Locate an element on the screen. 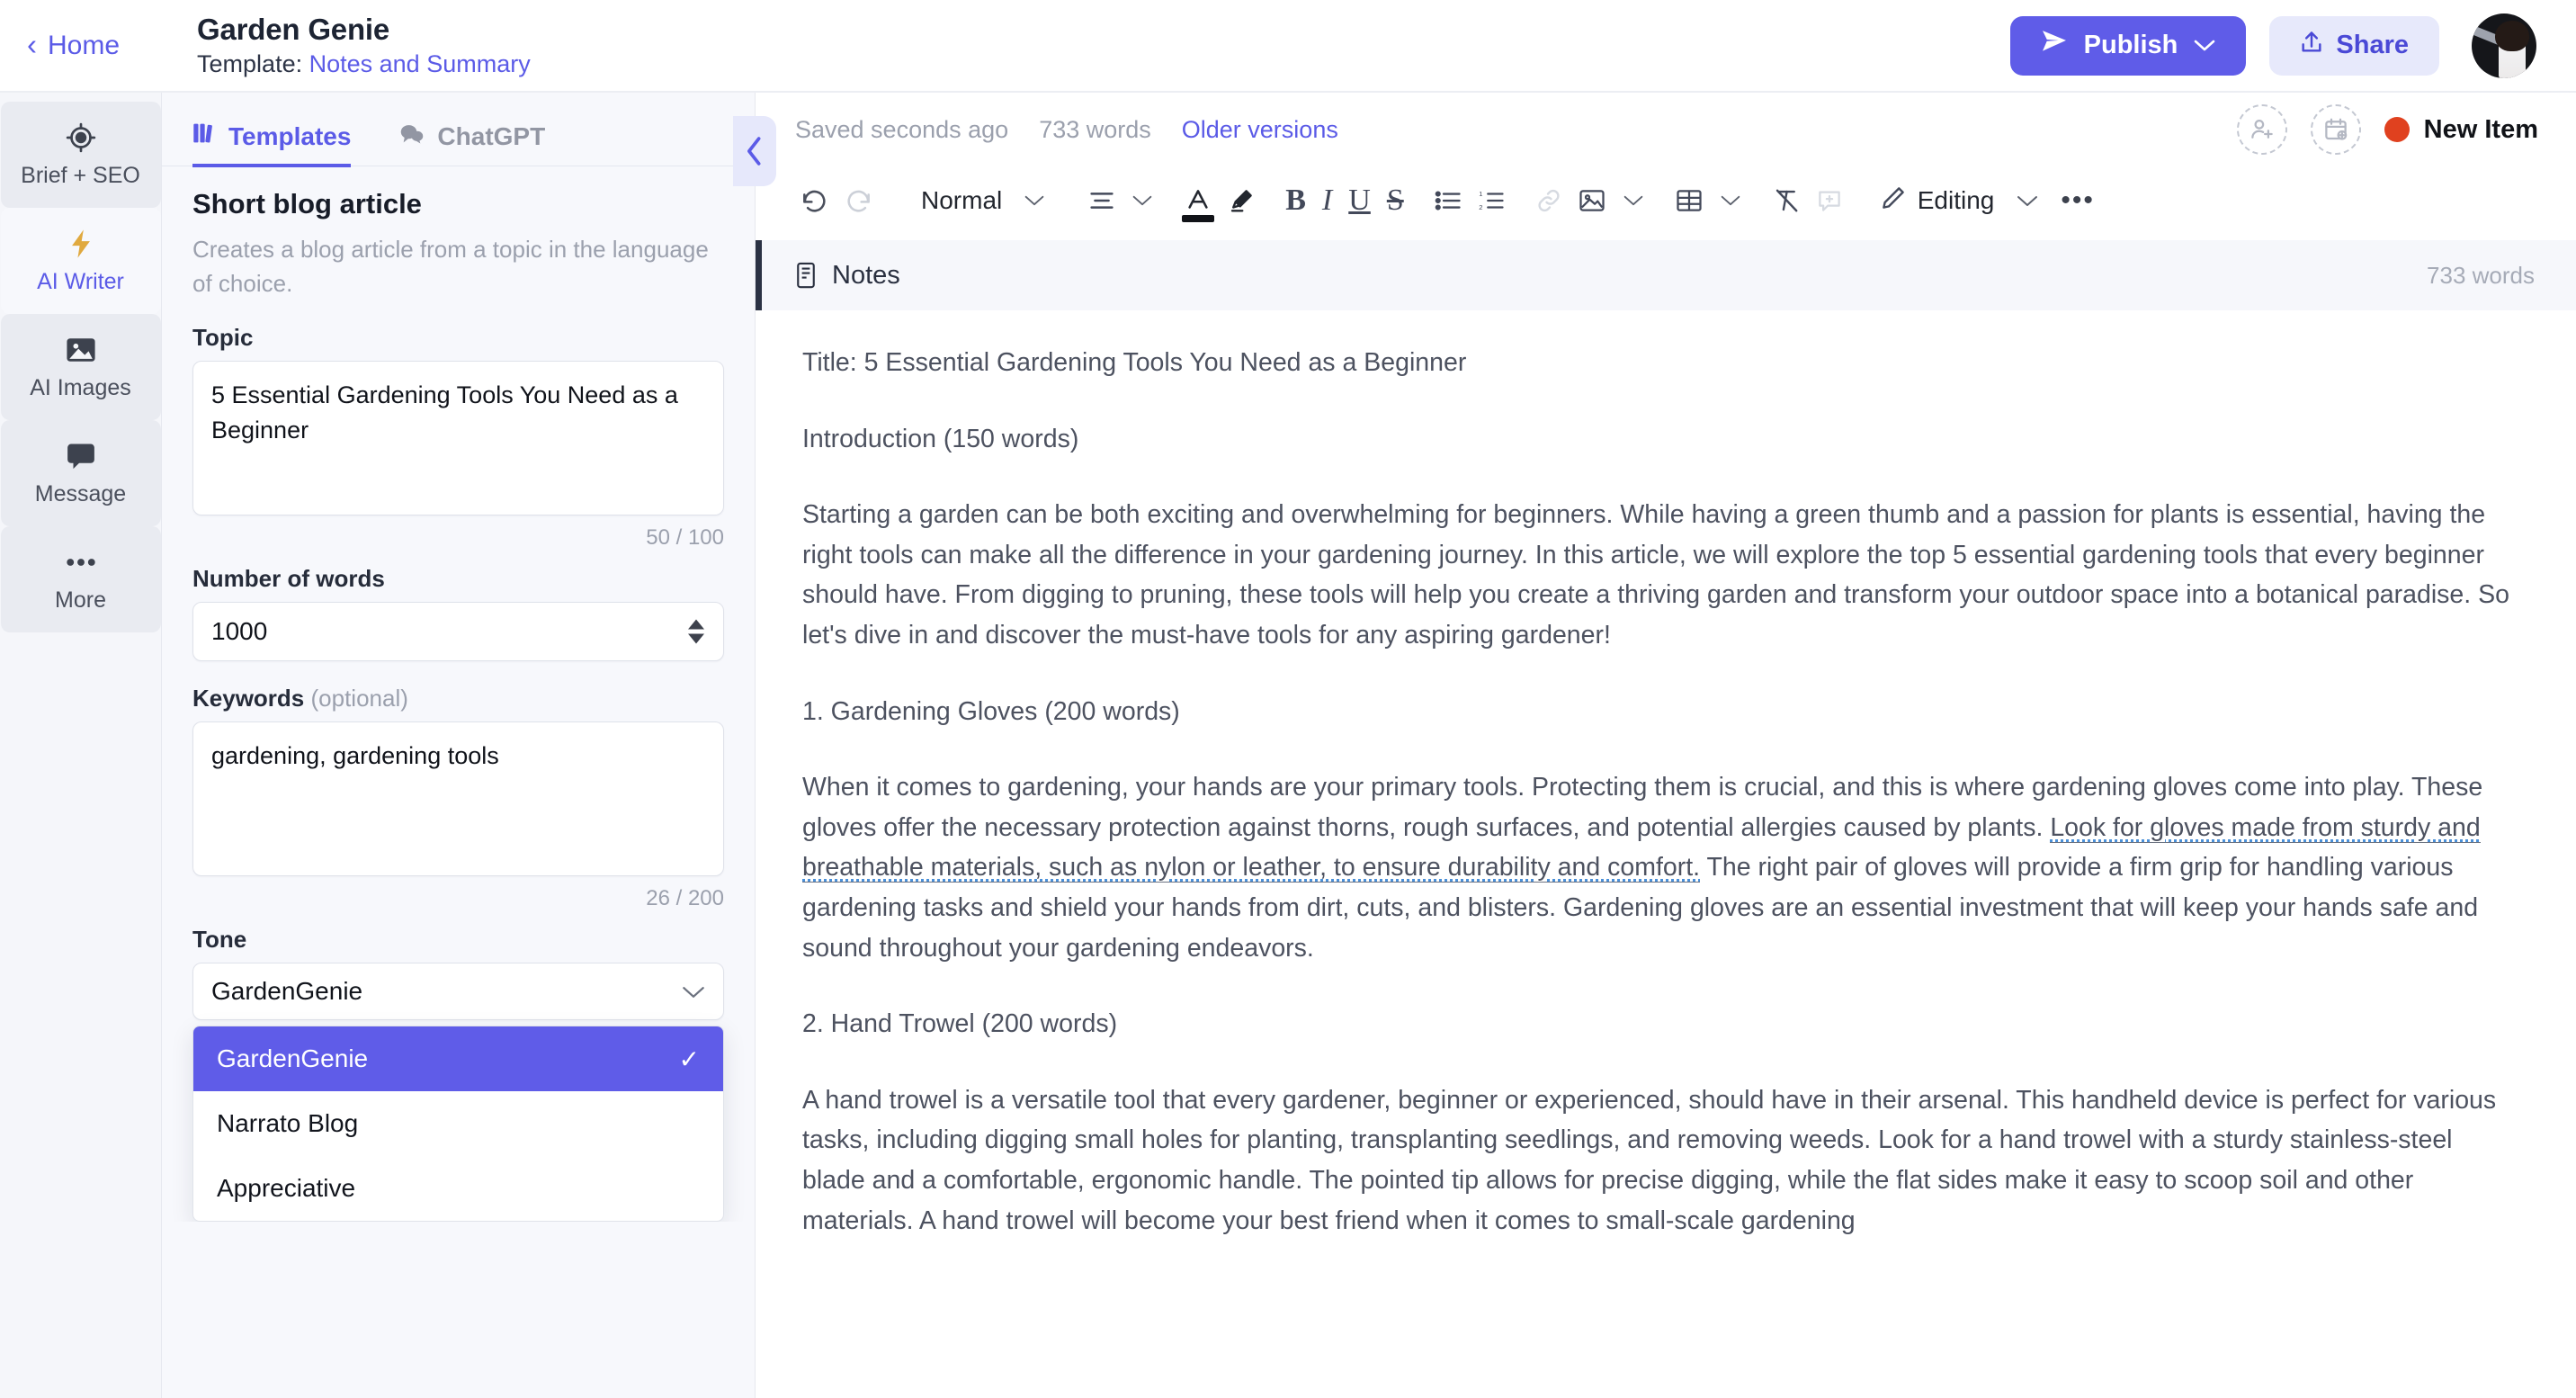 The height and width of the screenshot is (1398, 2576). avatar is located at coordinates (2504, 45).